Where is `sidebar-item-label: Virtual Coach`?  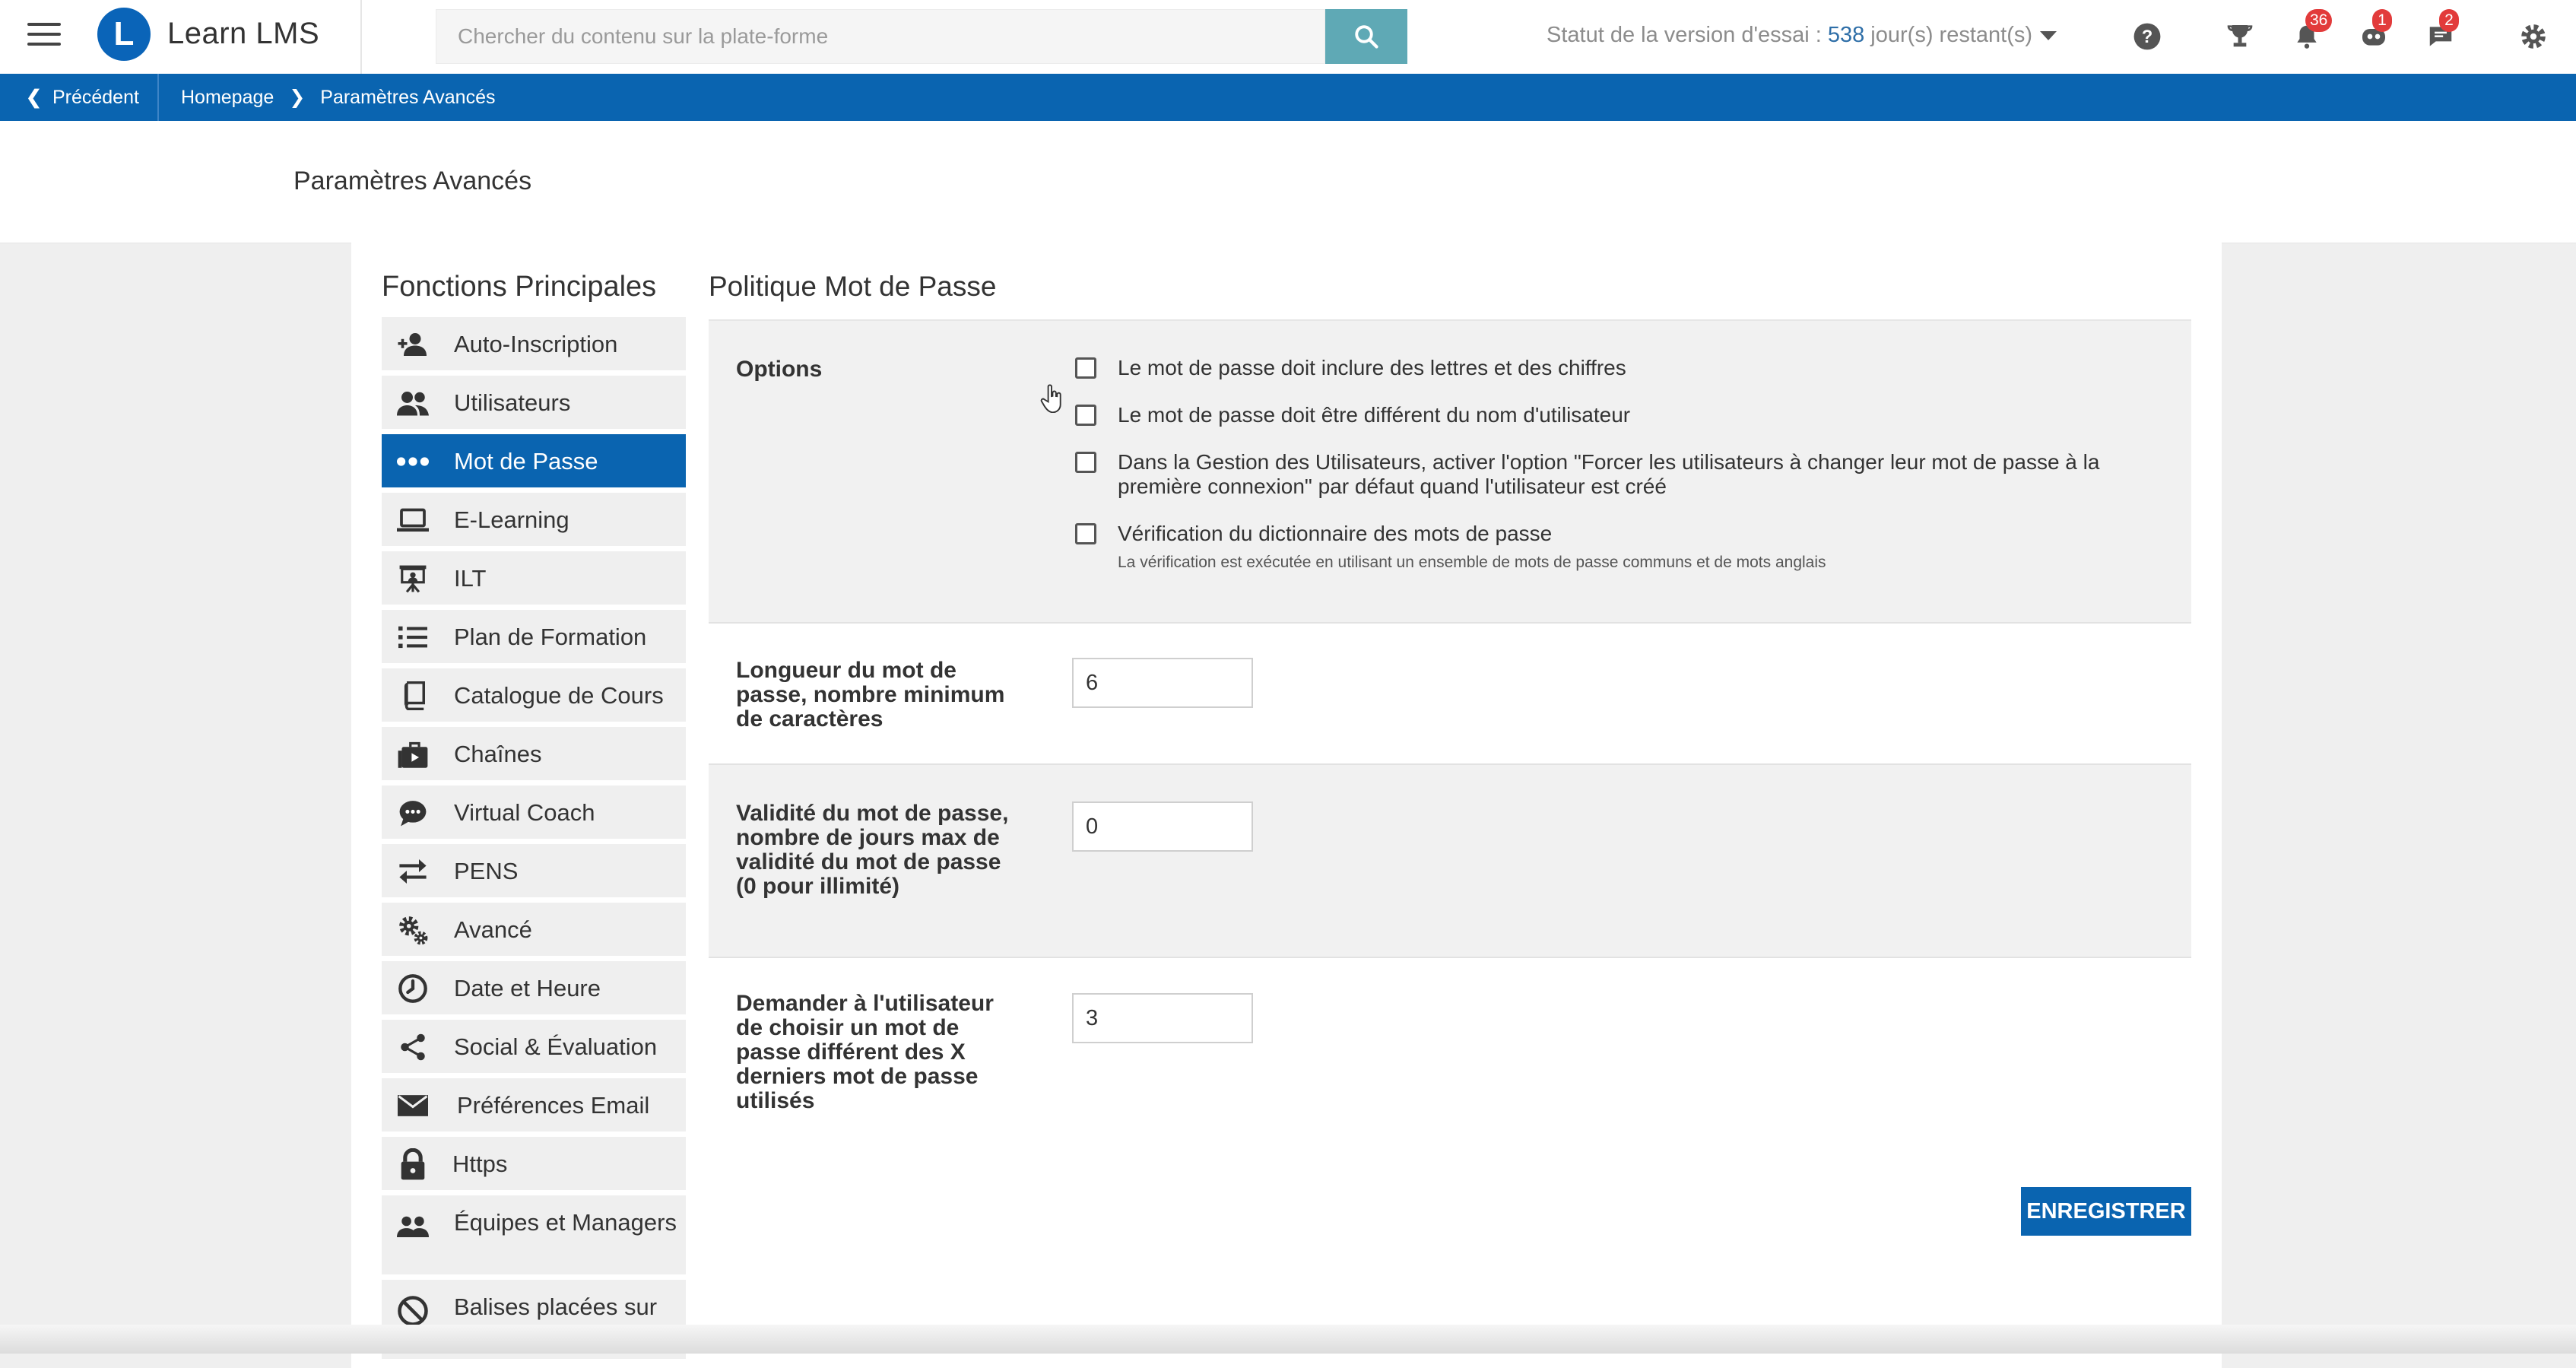
sidebar-item-label: Virtual Coach is located at coordinates (525, 812).